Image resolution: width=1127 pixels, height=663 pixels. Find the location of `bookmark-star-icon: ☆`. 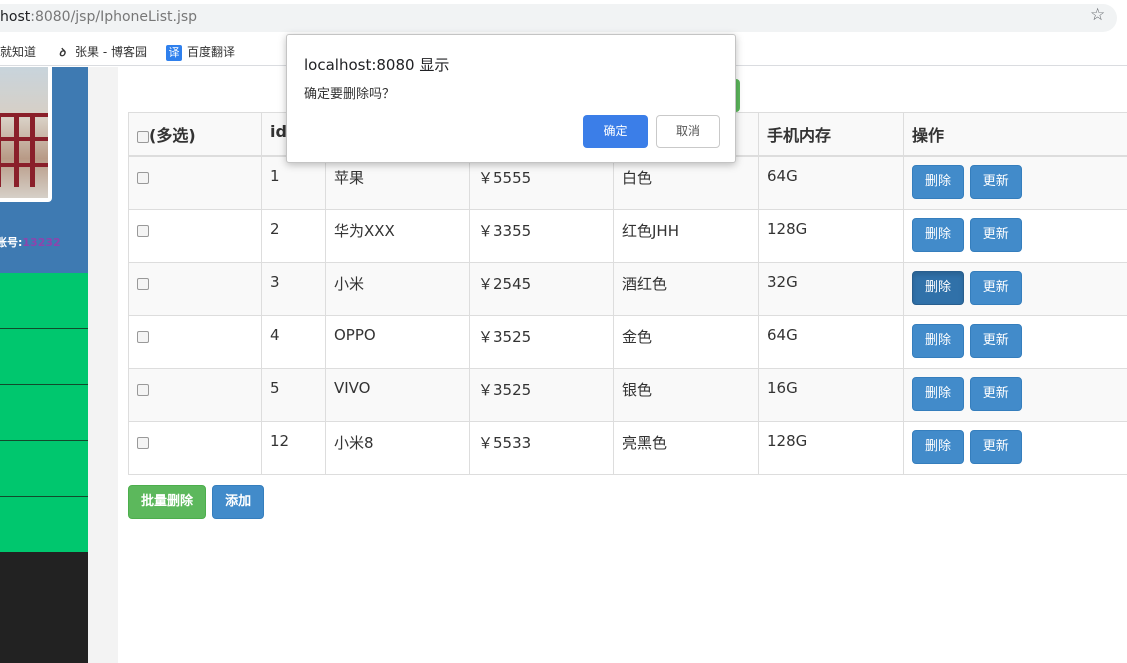

bookmark-star-icon: ☆ is located at coordinates (1097, 15).